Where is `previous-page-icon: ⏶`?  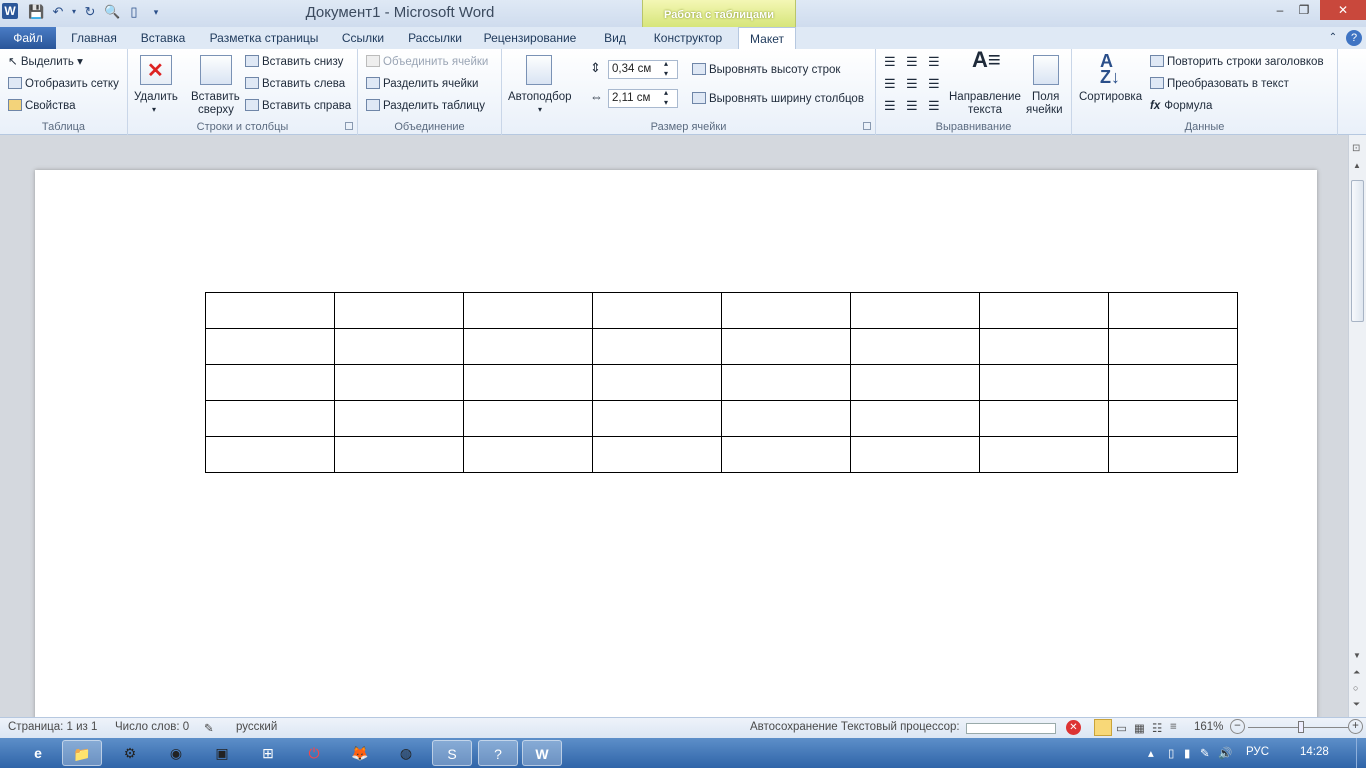
previous-page-icon: ⏶ is located at coordinates (1356, 672).